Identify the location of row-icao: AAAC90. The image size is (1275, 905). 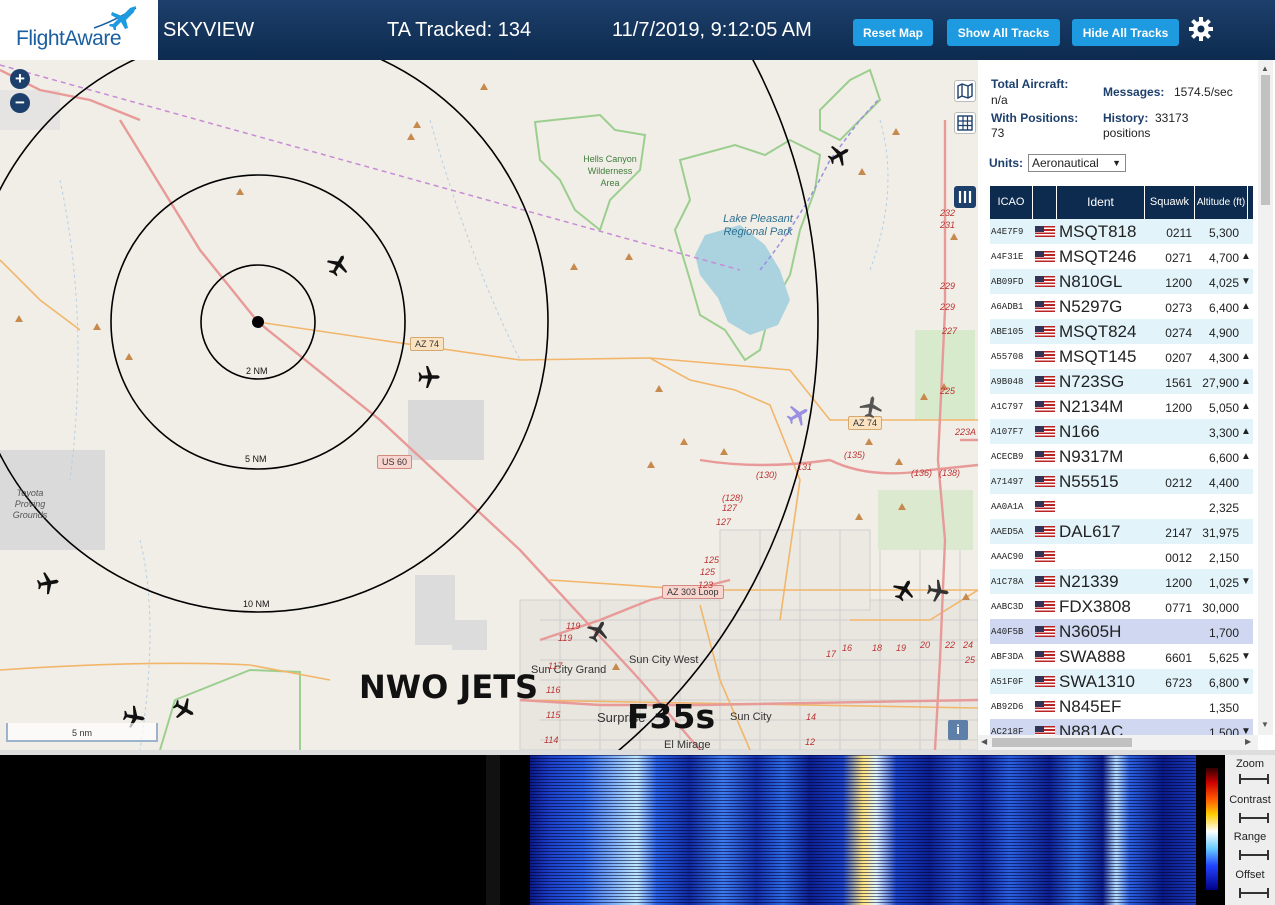
(1007, 557).